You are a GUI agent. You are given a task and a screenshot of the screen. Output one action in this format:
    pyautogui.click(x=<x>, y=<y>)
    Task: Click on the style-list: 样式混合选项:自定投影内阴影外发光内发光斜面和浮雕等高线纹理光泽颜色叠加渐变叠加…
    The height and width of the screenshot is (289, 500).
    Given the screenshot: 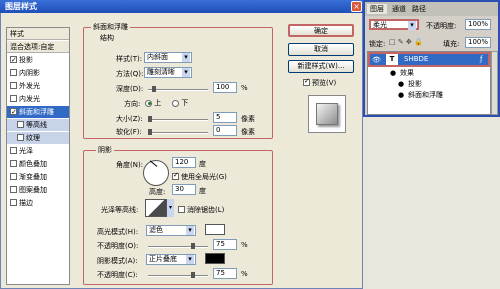 What is the action you would take?
    pyautogui.click(x=38, y=156)
    